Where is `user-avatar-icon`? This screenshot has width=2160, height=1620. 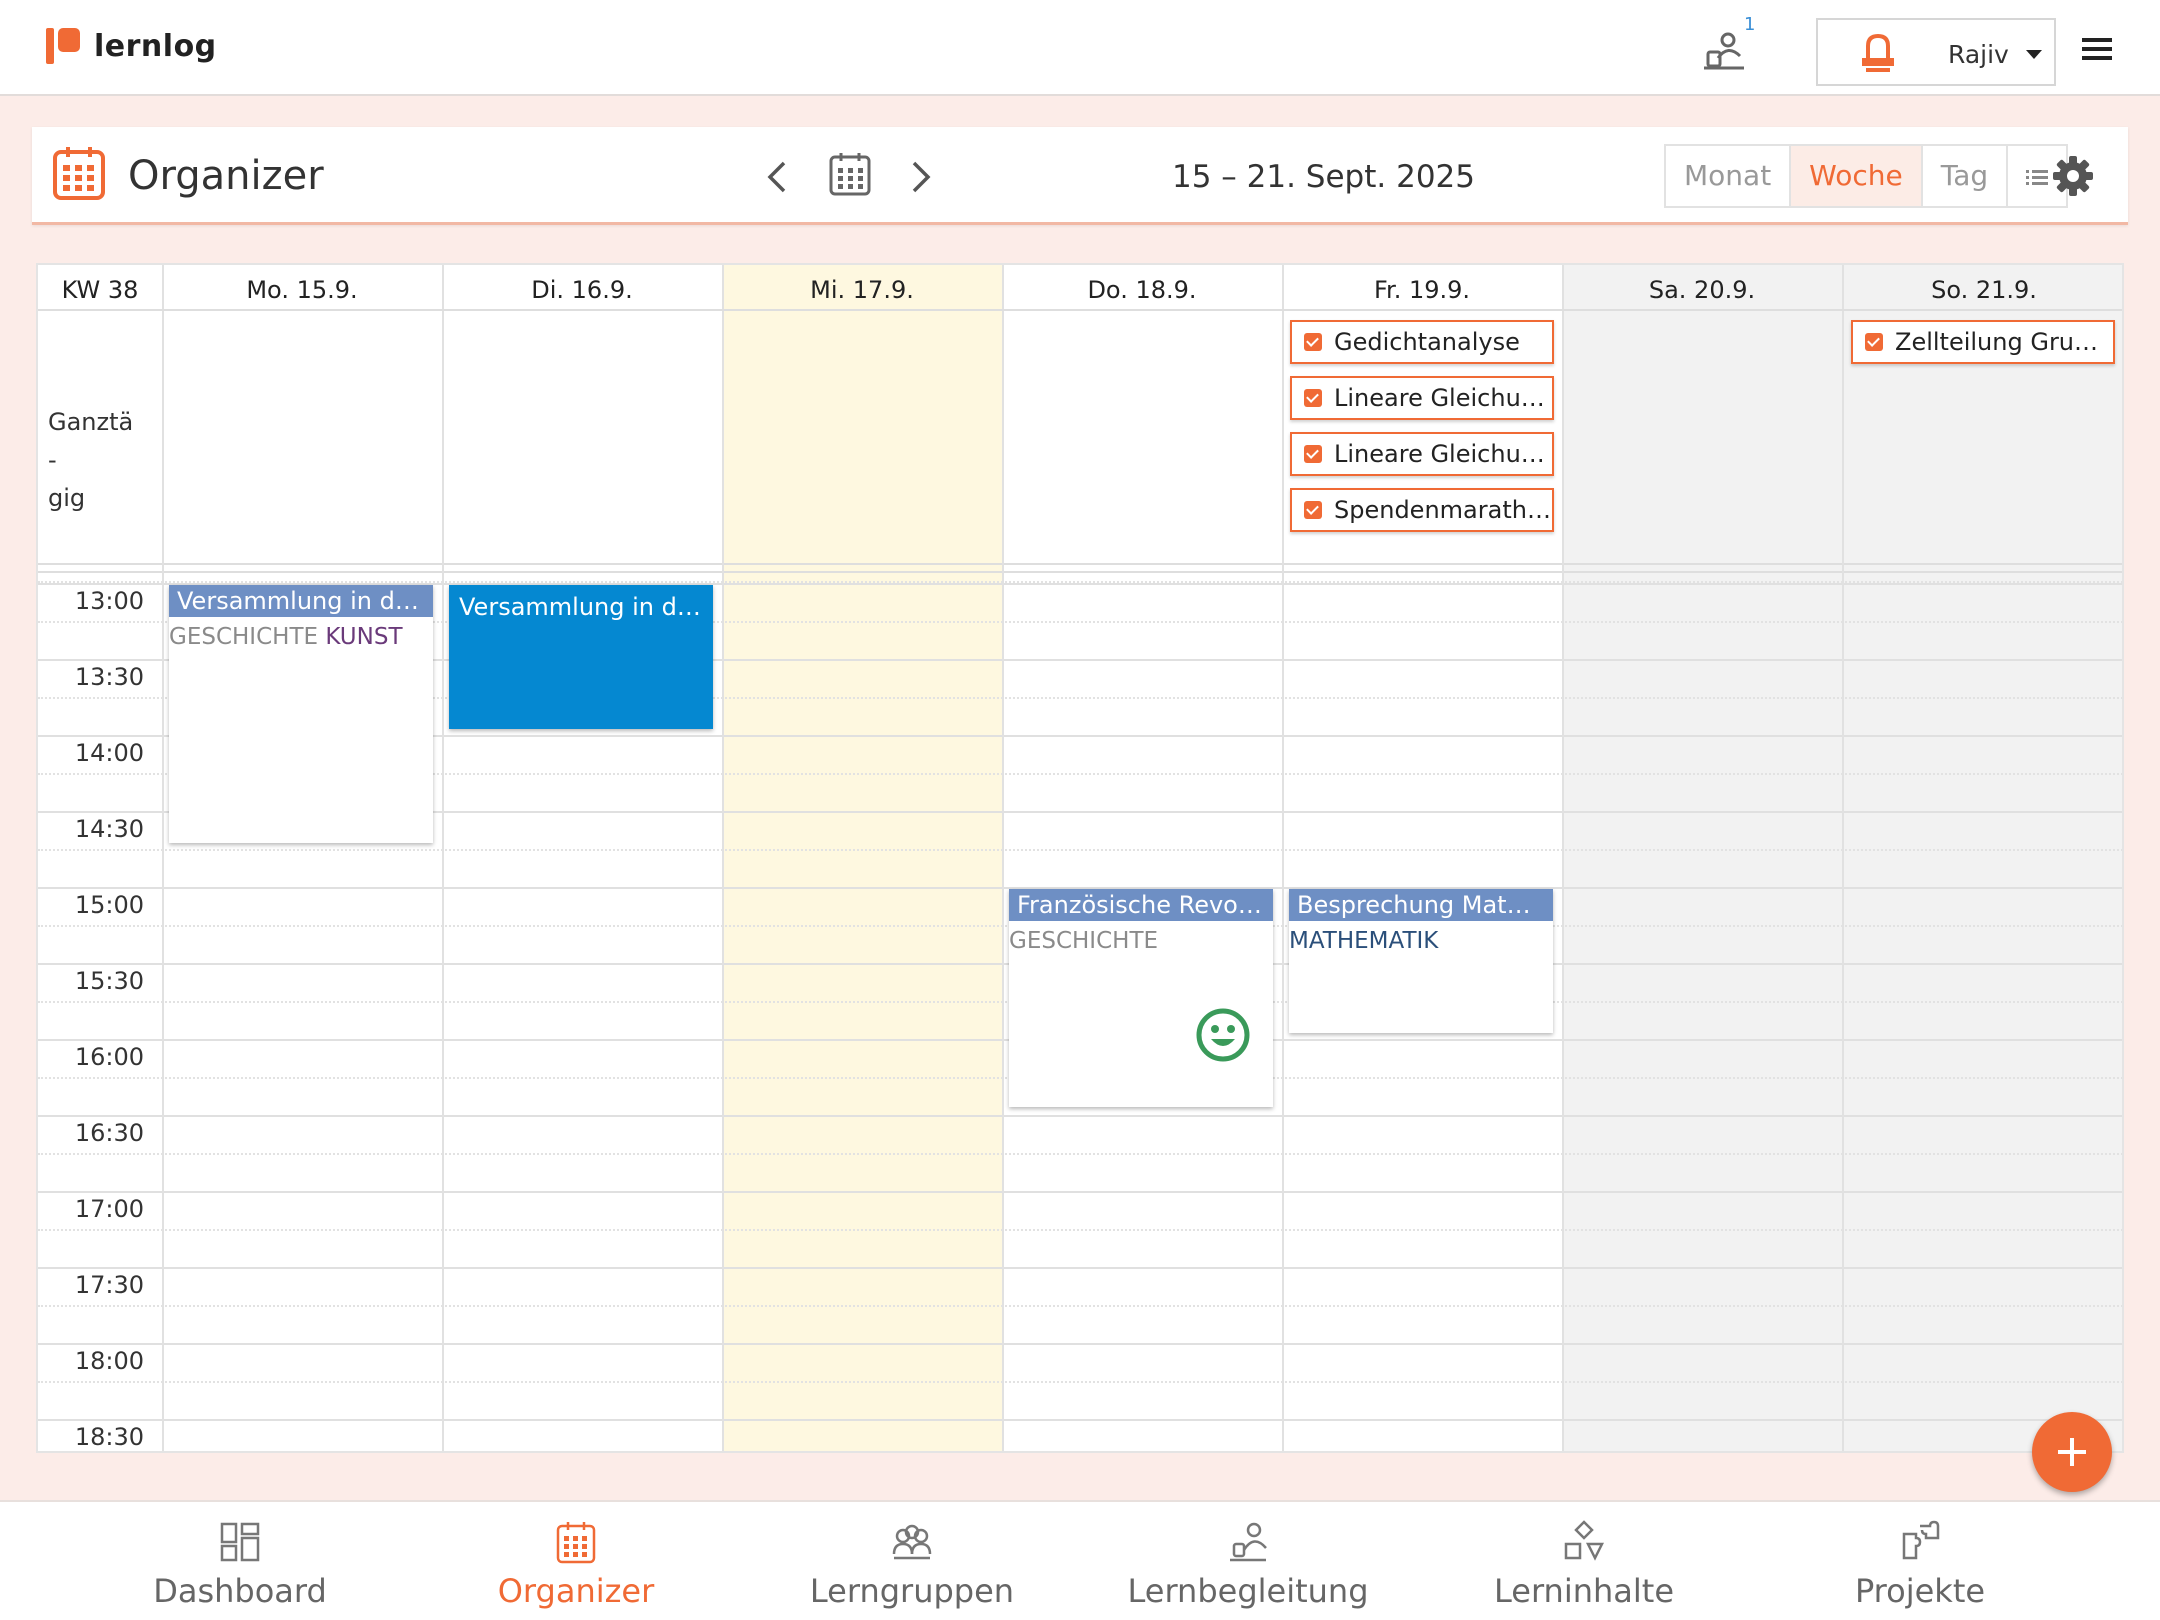
user-avatar-icon is located at coordinates (1878, 53).